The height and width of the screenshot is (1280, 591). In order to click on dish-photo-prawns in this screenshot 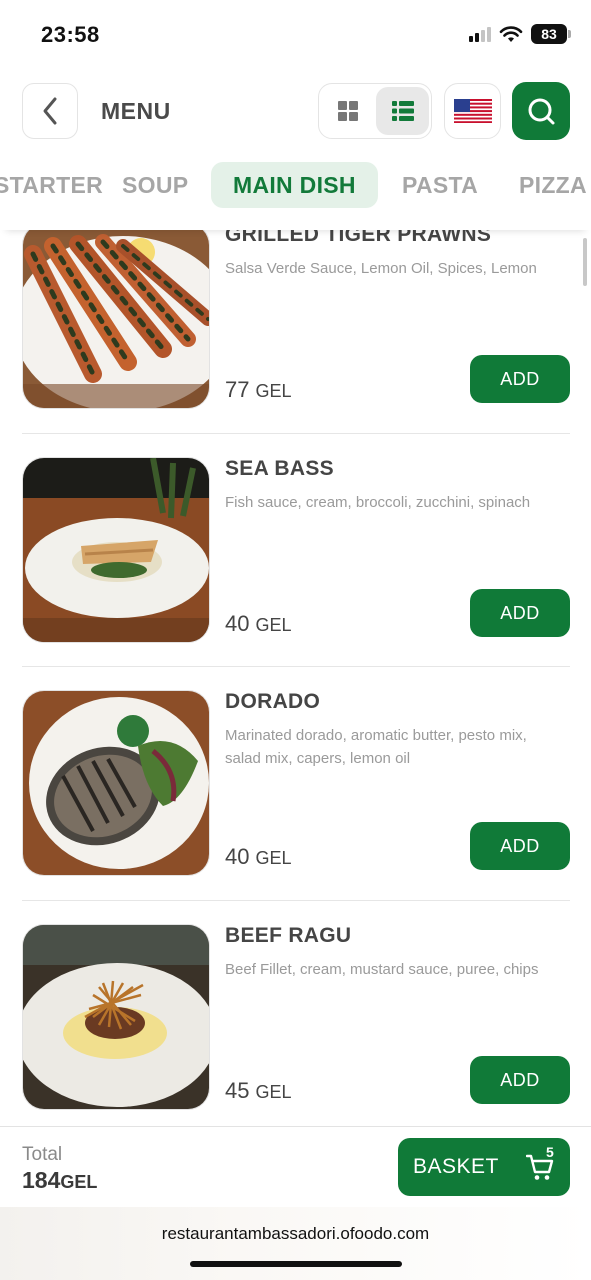, I will do `click(116, 319)`.